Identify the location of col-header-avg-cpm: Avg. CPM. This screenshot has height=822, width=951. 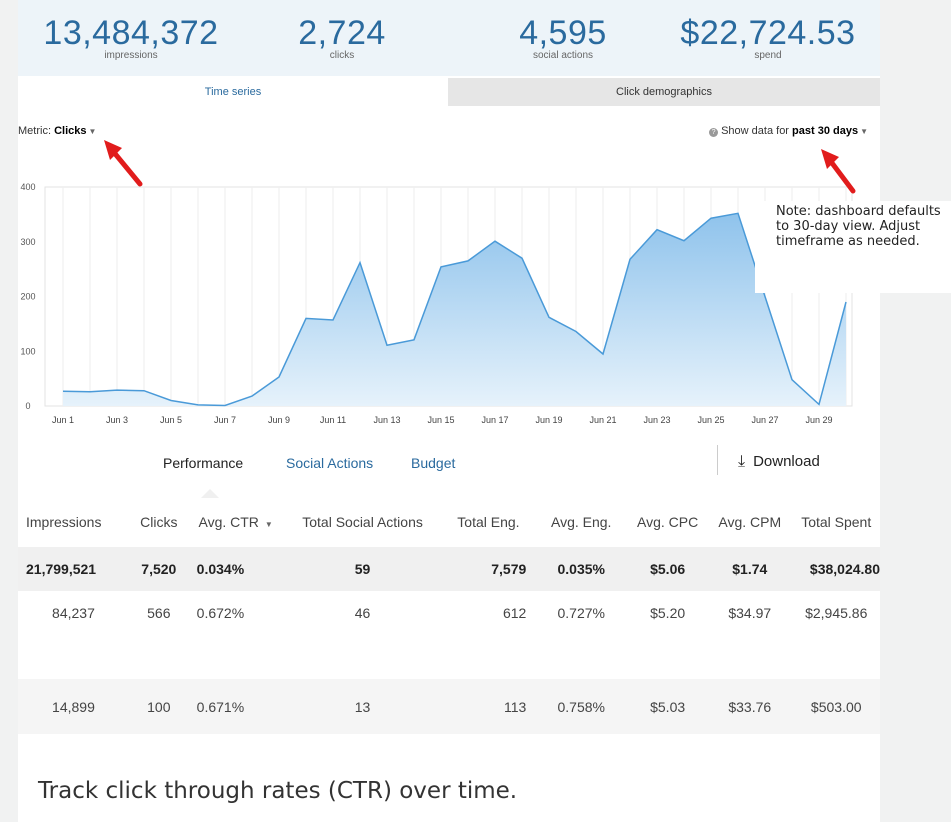
(749, 522).